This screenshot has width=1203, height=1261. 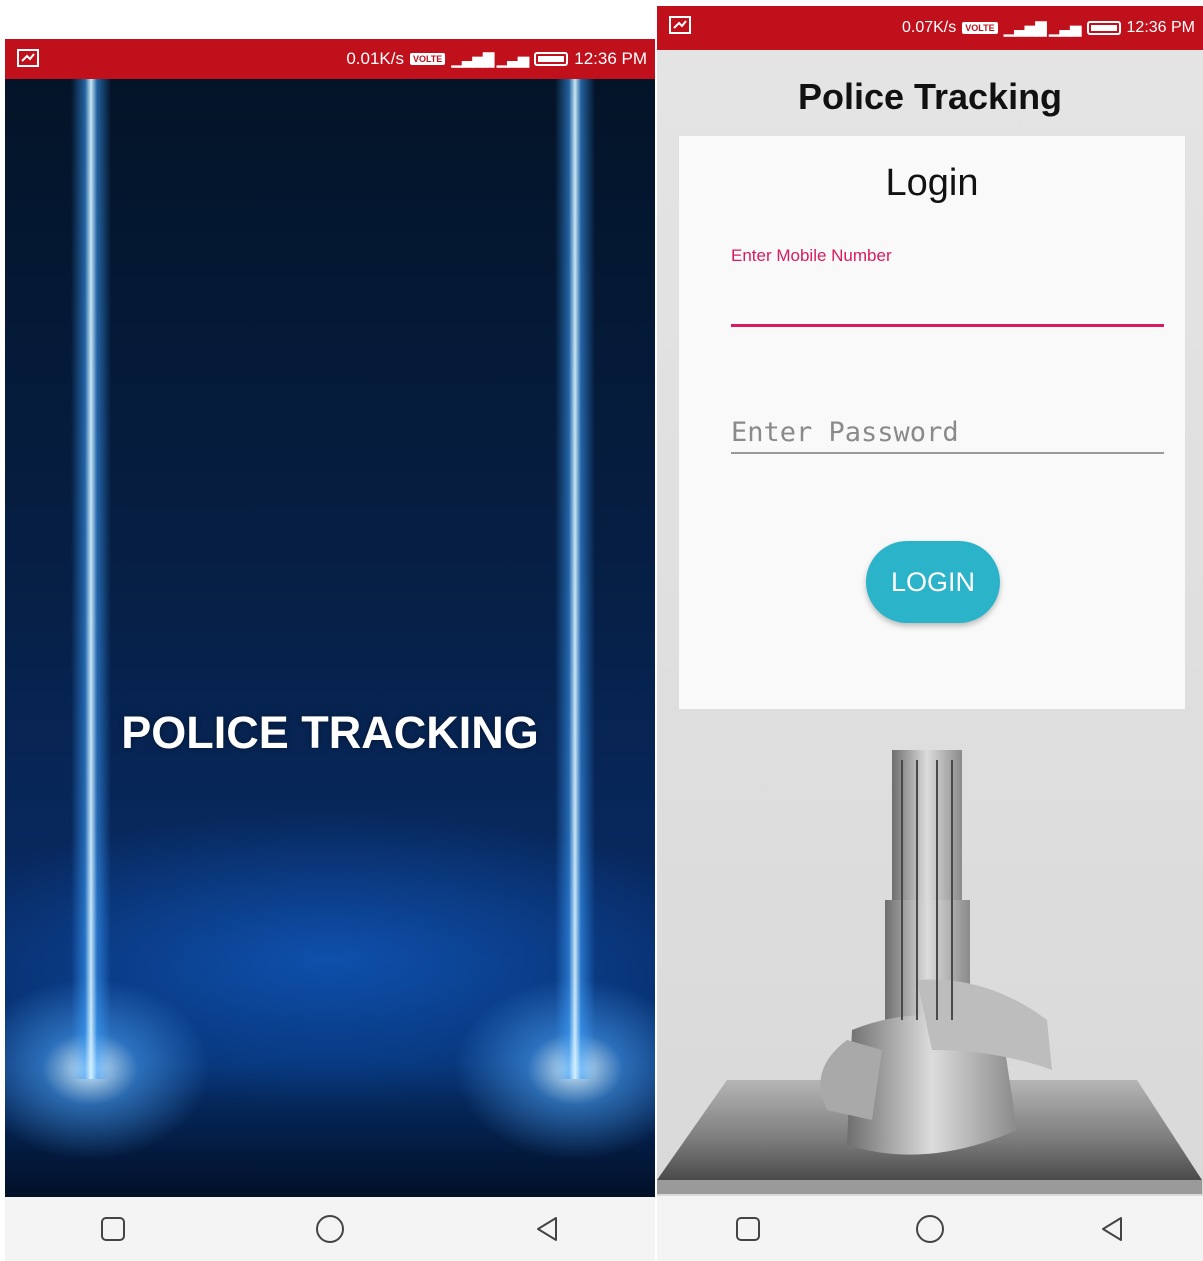 What do you see at coordinates (91, 579) in the screenshot?
I see `light-beam-left` at bounding box center [91, 579].